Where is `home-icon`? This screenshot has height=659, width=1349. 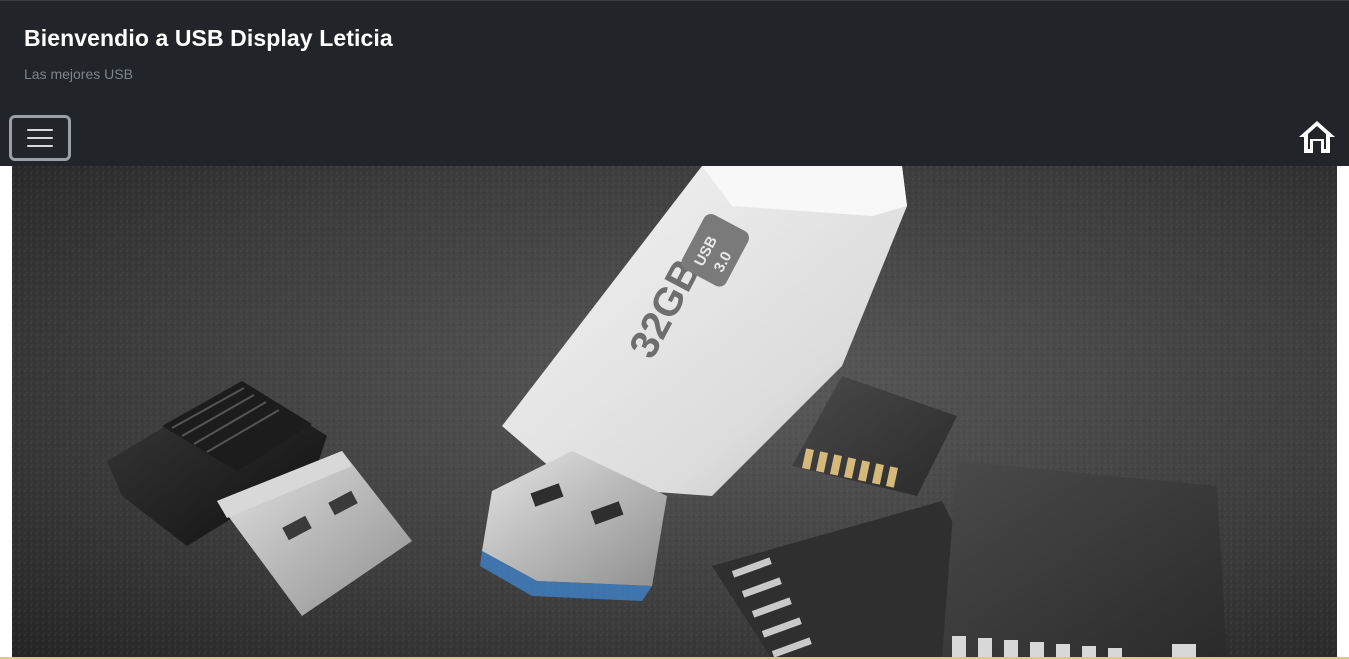
home-icon is located at coordinates (1317, 137).